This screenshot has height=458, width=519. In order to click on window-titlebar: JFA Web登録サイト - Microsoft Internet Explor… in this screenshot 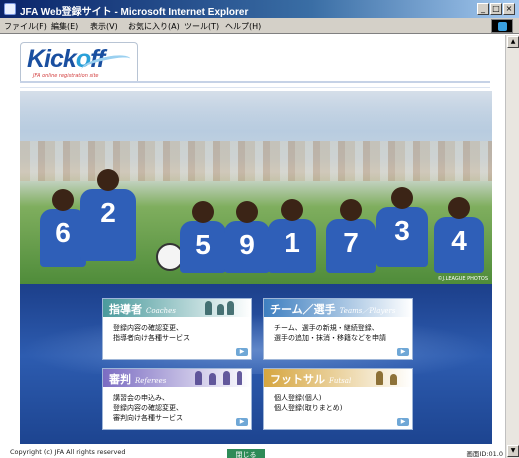, I will do `click(259, 9)`.